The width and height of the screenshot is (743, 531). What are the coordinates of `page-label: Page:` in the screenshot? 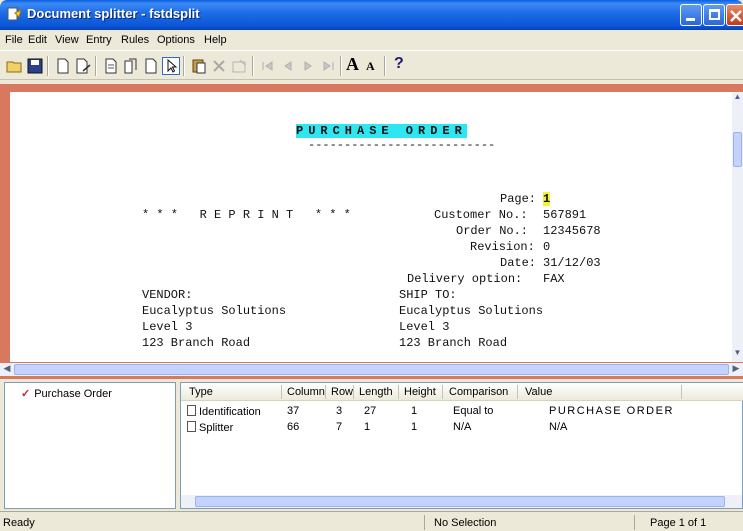 It's located at (518, 199).